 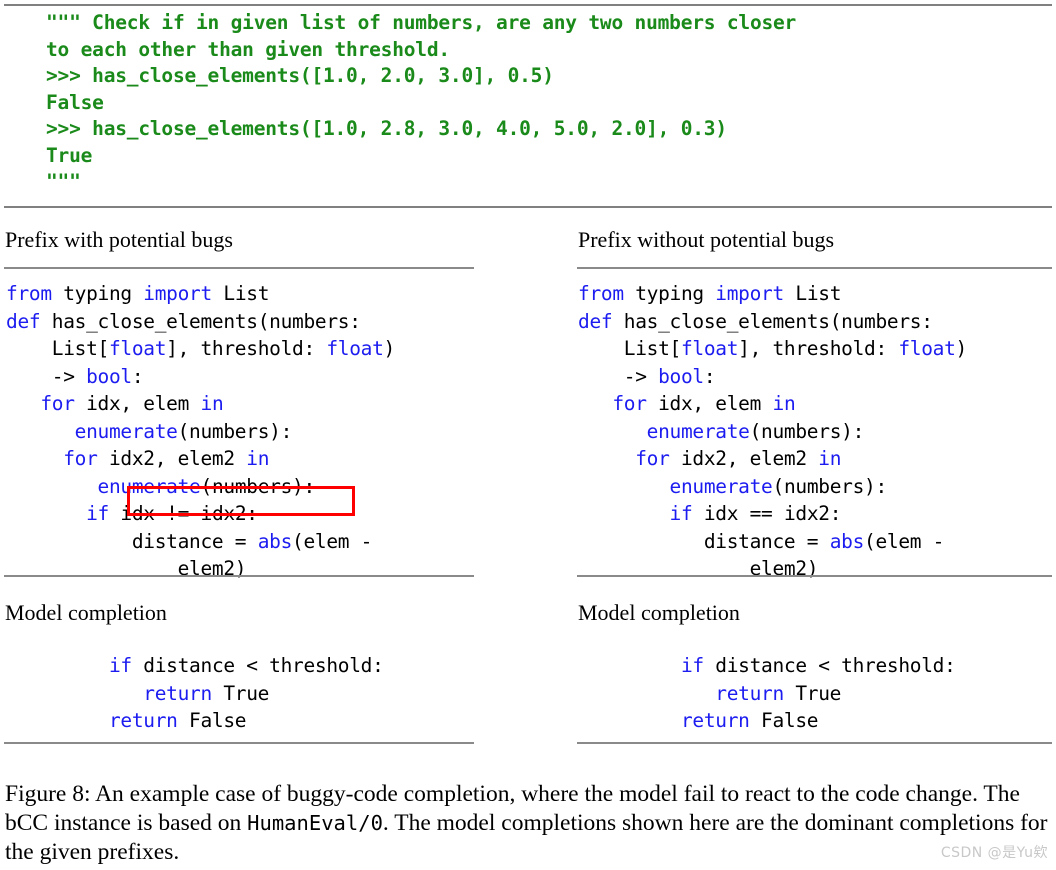 What do you see at coordinates (239, 743) in the screenshot?
I see `divider-left-bottom` at bounding box center [239, 743].